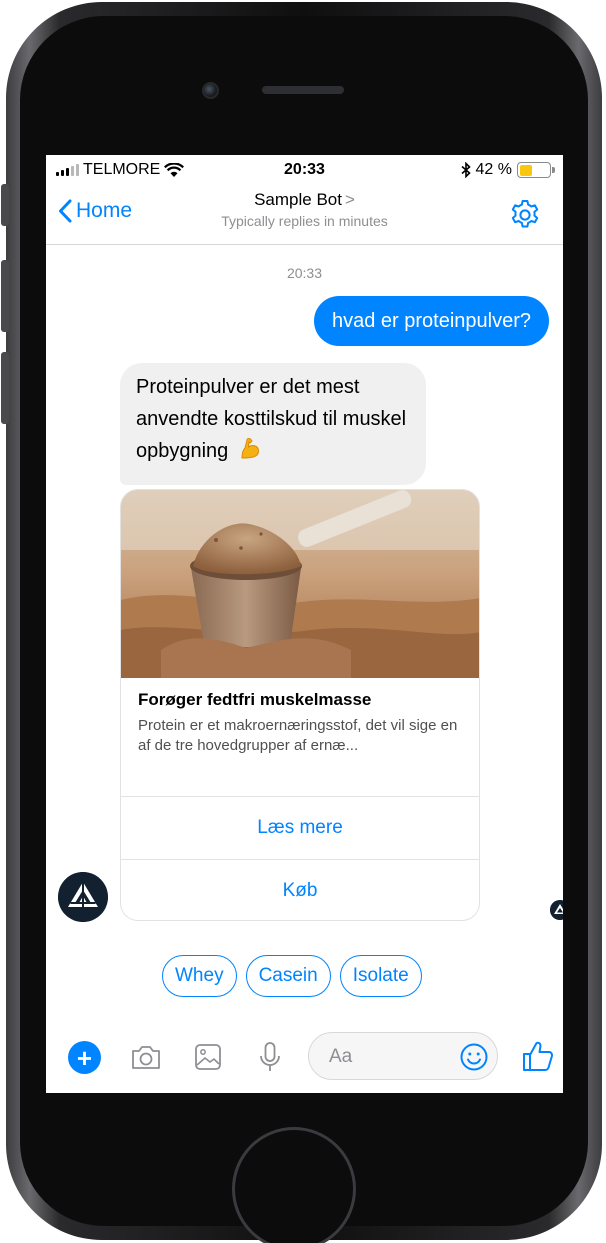 The width and height of the screenshot is (606, 1243). I want to click on thumbs-up-icon, so click(538, 1056).